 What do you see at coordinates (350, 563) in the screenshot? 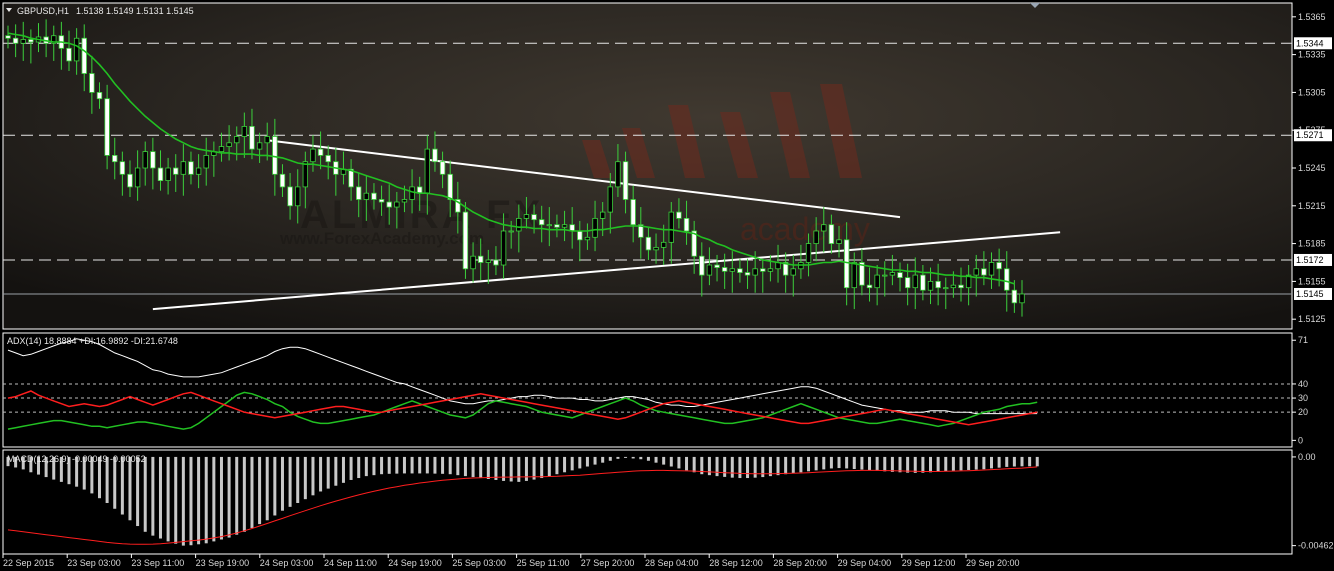
I see `time-axis-label: 24 Sep 11:00` at bounding box center [350, 563].